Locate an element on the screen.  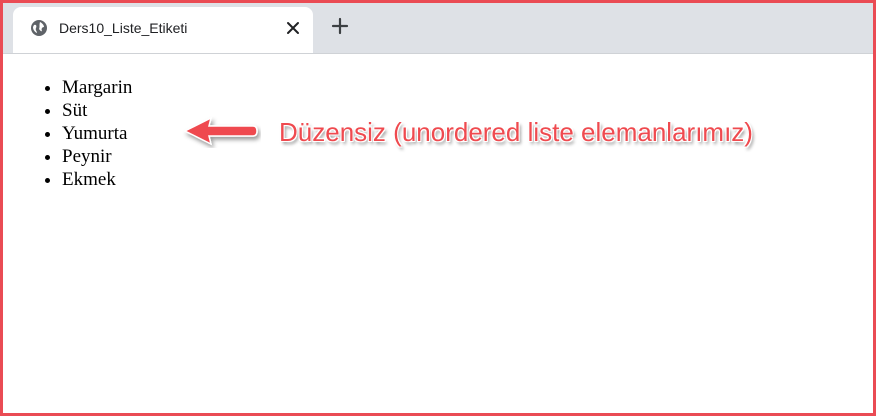
annotation-label: Düzensiz (unordered liste elemanlarımız) is located at coordinates (516, 132).